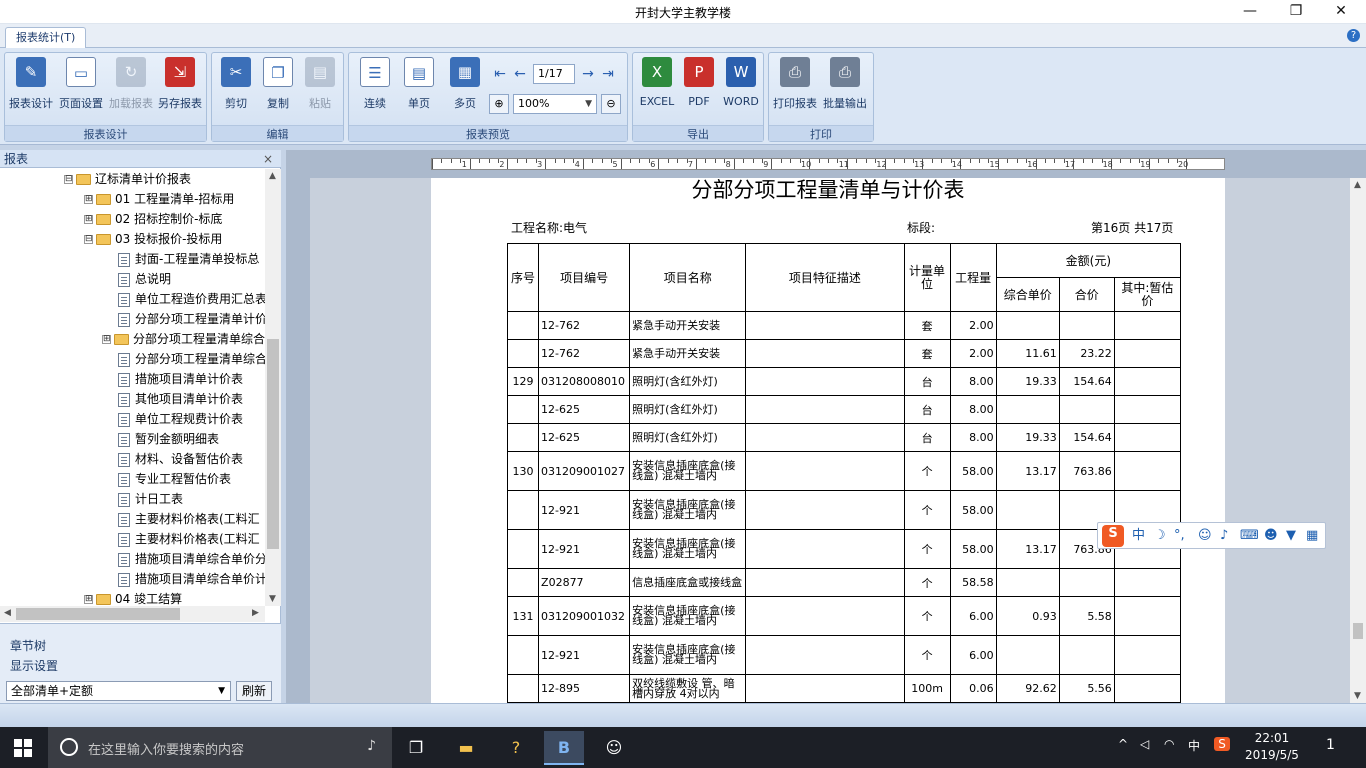  Describe the element at coordinates (1160, 536) in the screenshot. I see `moon-icon: ☽` at that location.